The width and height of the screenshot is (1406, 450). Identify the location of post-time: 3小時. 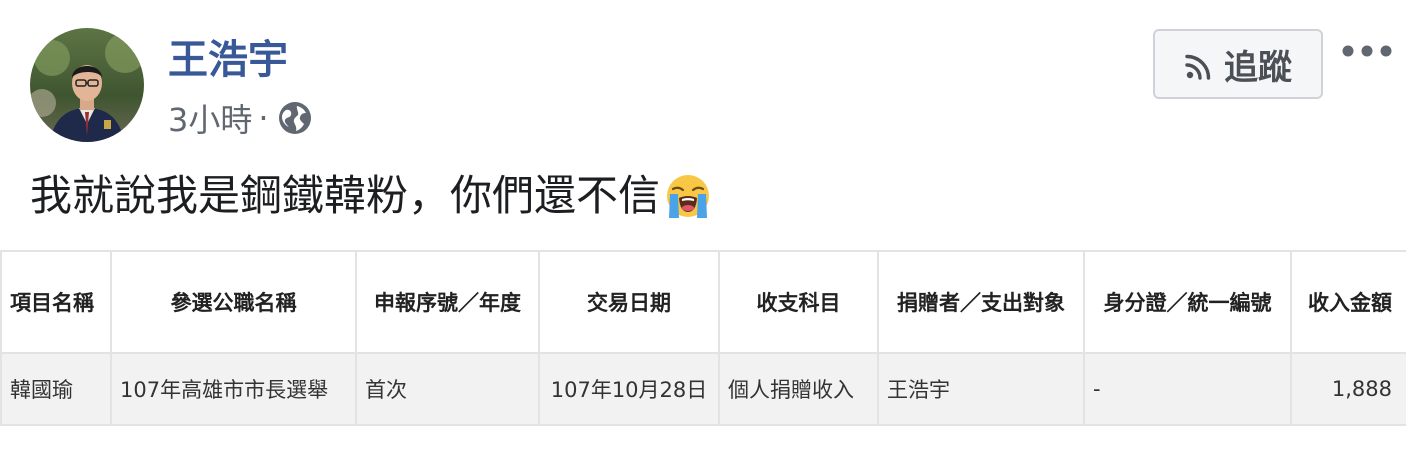
(210, 118).